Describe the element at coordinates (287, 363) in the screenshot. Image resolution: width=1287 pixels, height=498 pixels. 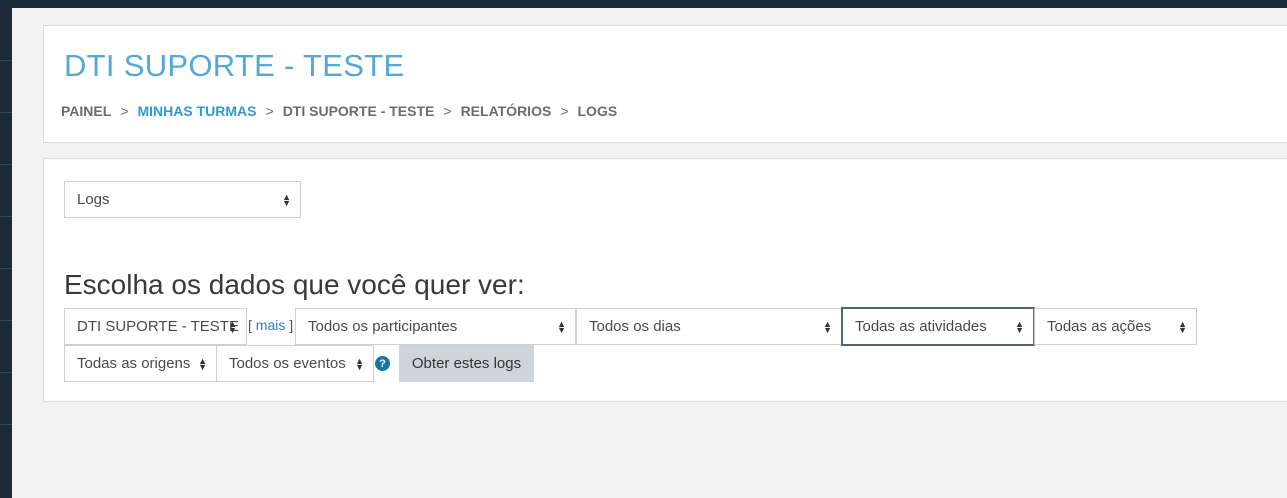
I see `events-select-value: Todos os eventos` at that location.